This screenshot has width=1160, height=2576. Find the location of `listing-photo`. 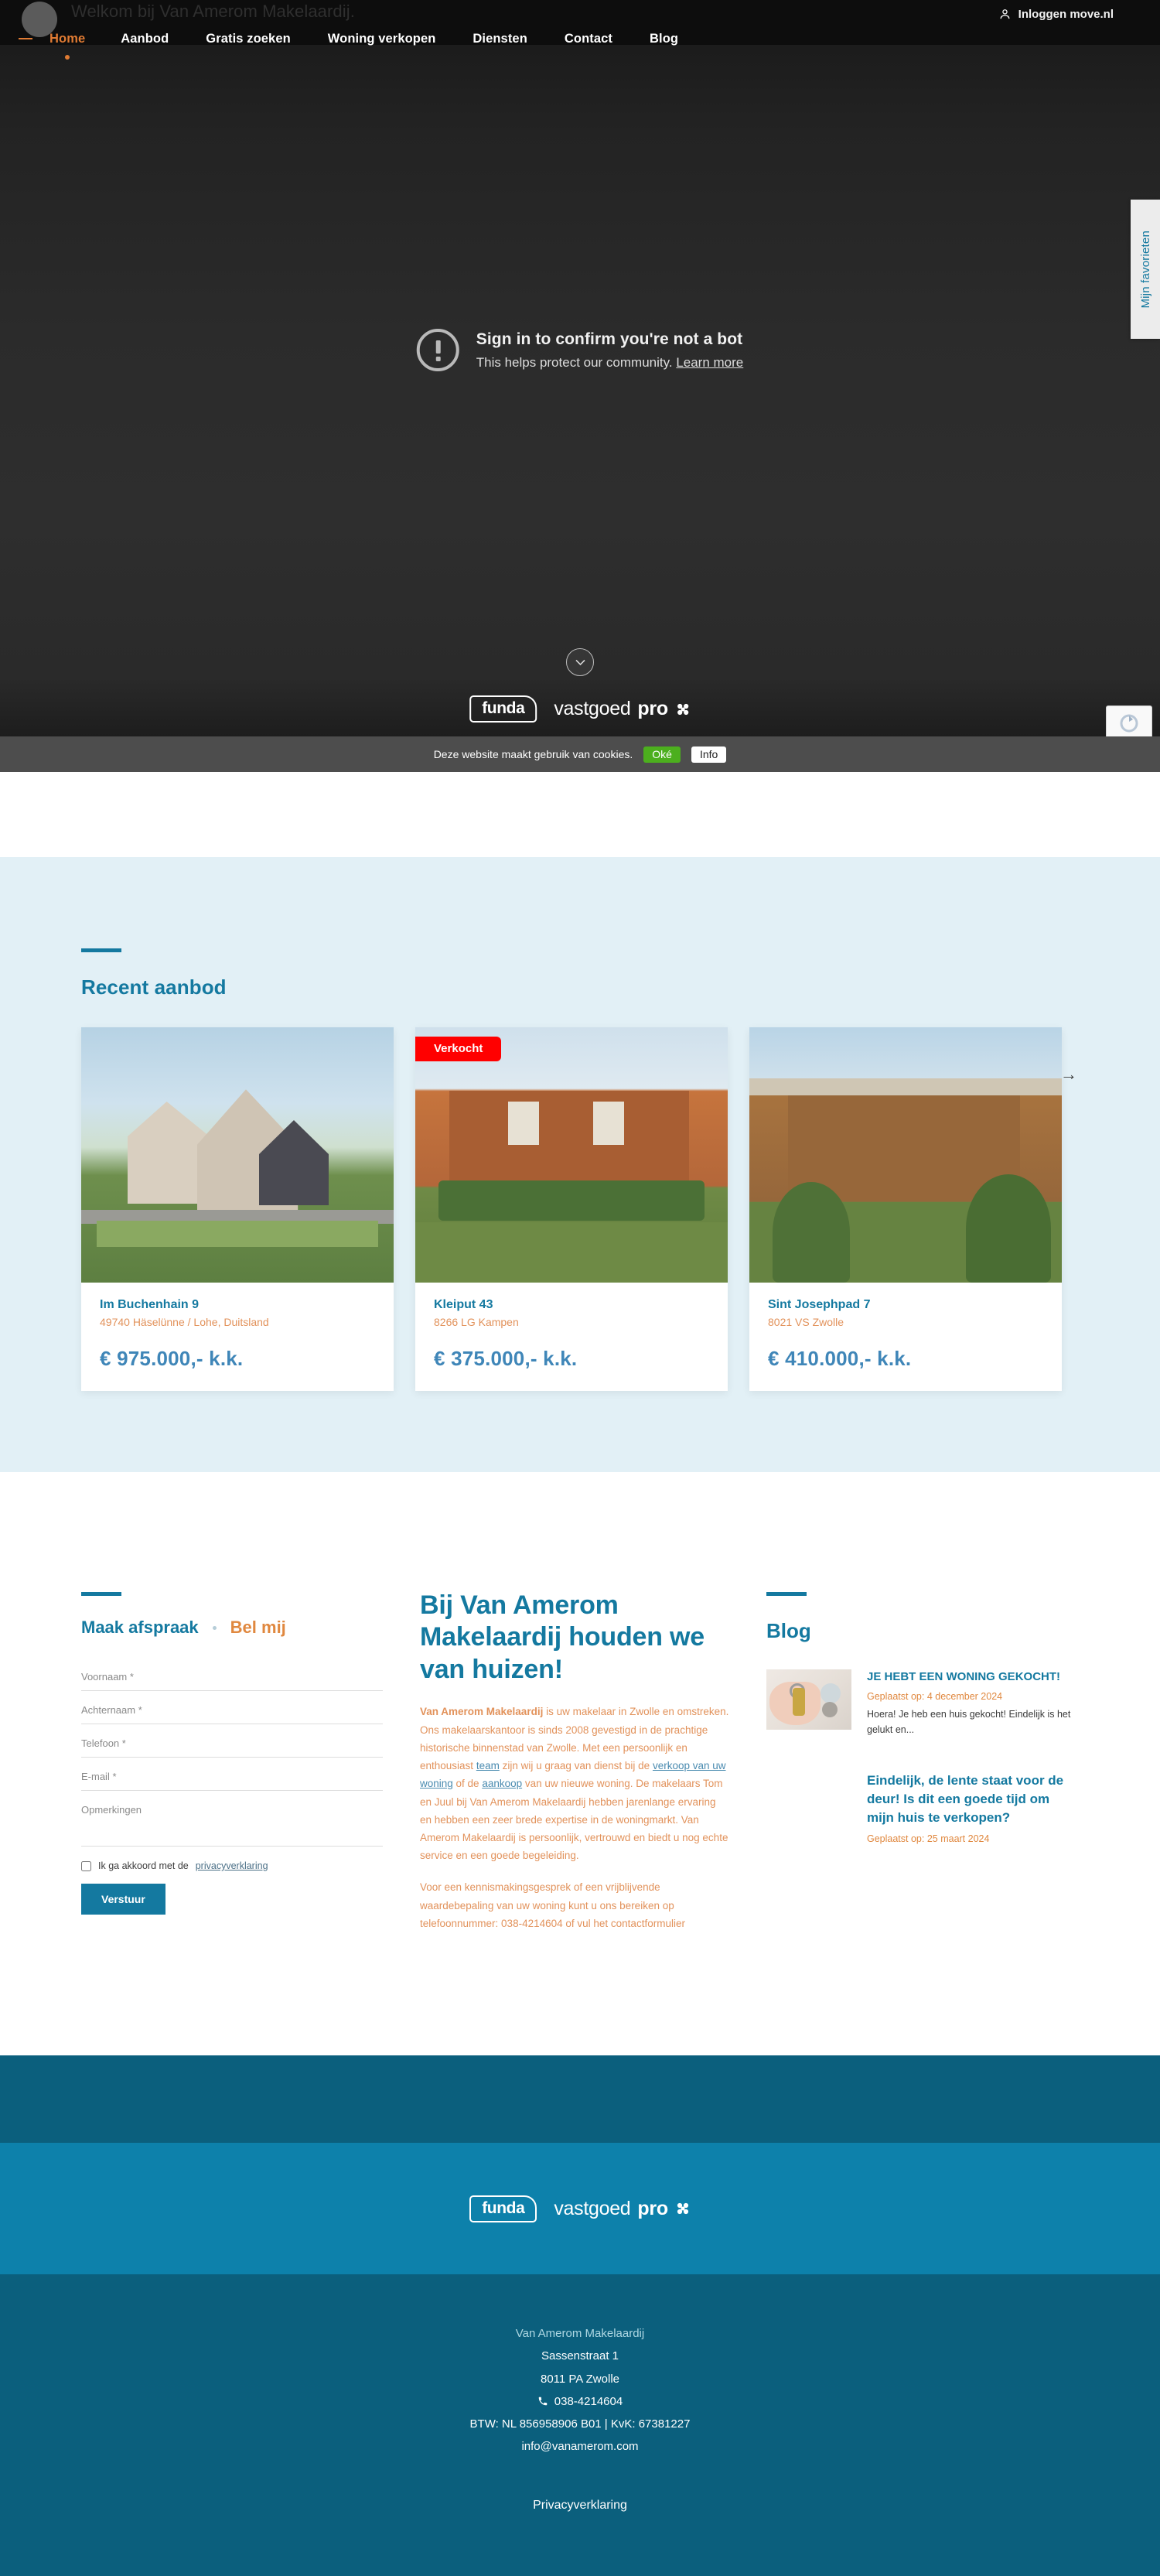

listing-photo is located at coordinates (238, 1155).